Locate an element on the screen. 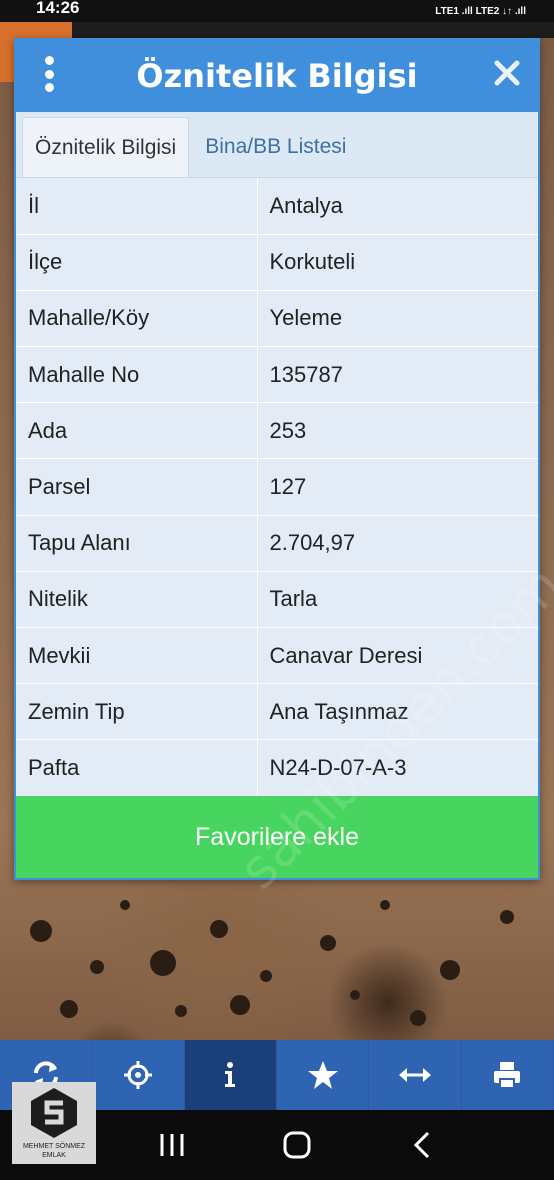 The height and width of the screenshot is (1180, 554). row-key: Pafta is located at coordinates (137, 768).